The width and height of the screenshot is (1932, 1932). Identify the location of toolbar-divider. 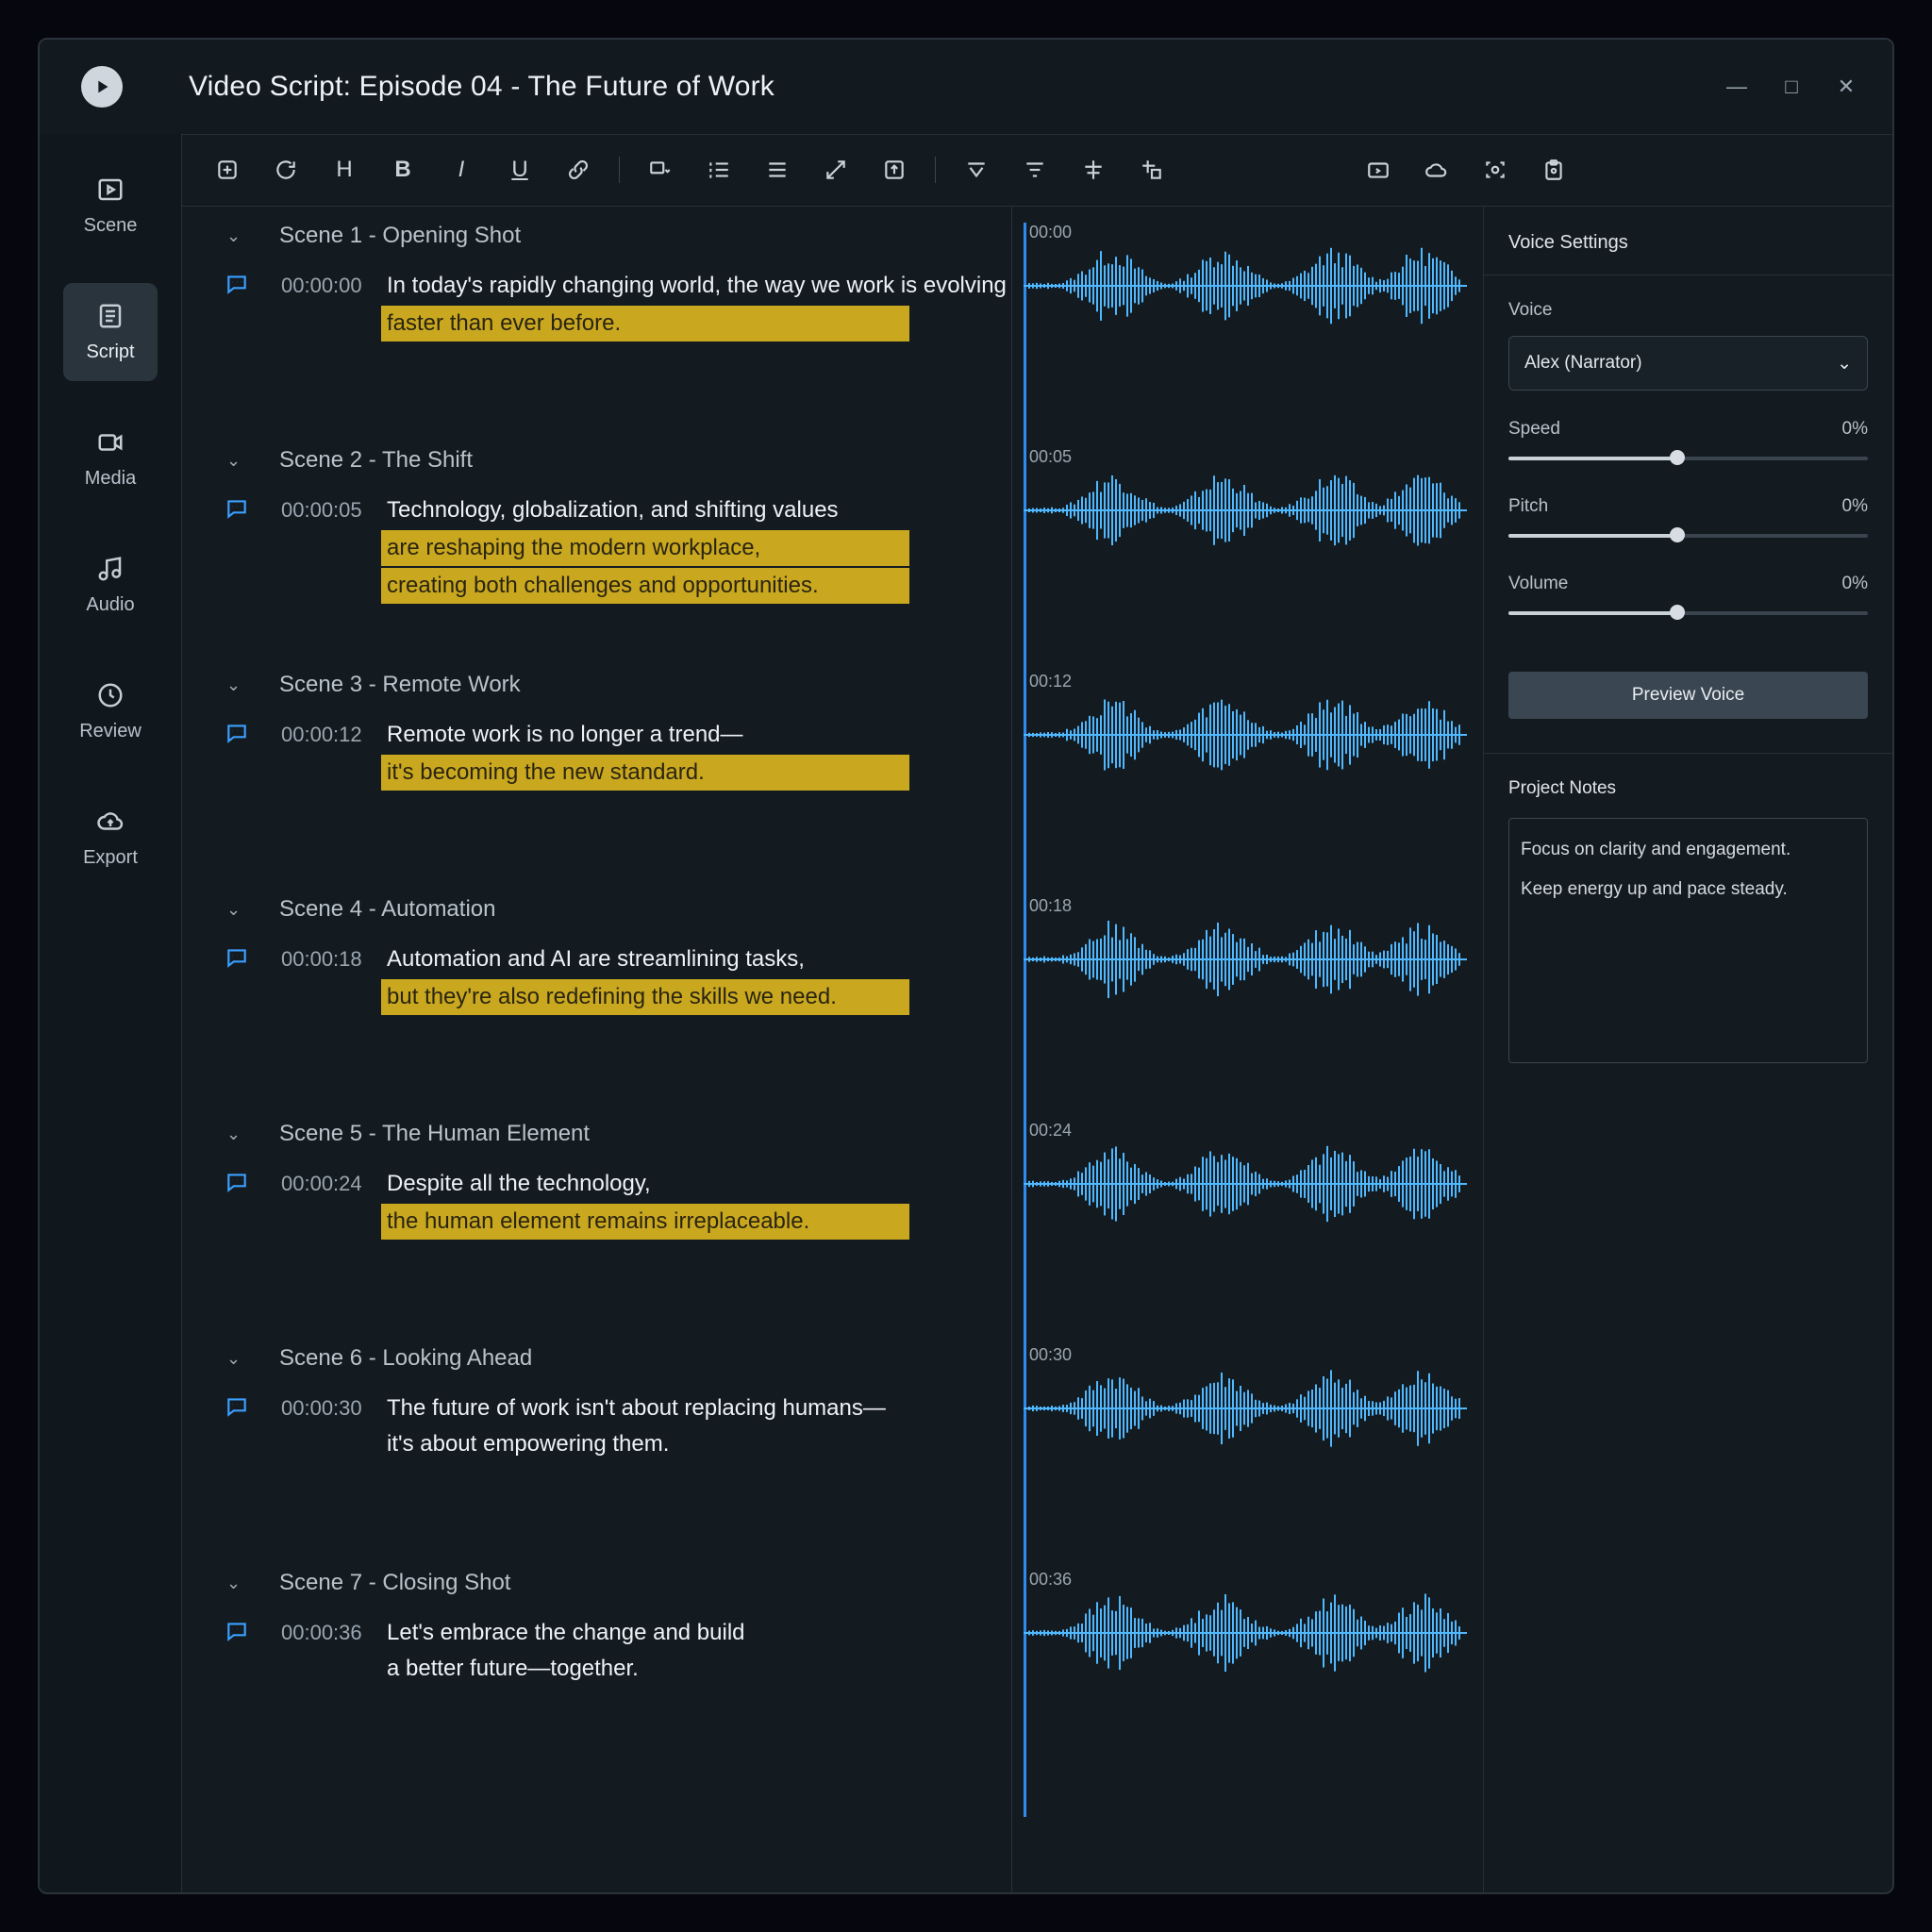
(620, 170).